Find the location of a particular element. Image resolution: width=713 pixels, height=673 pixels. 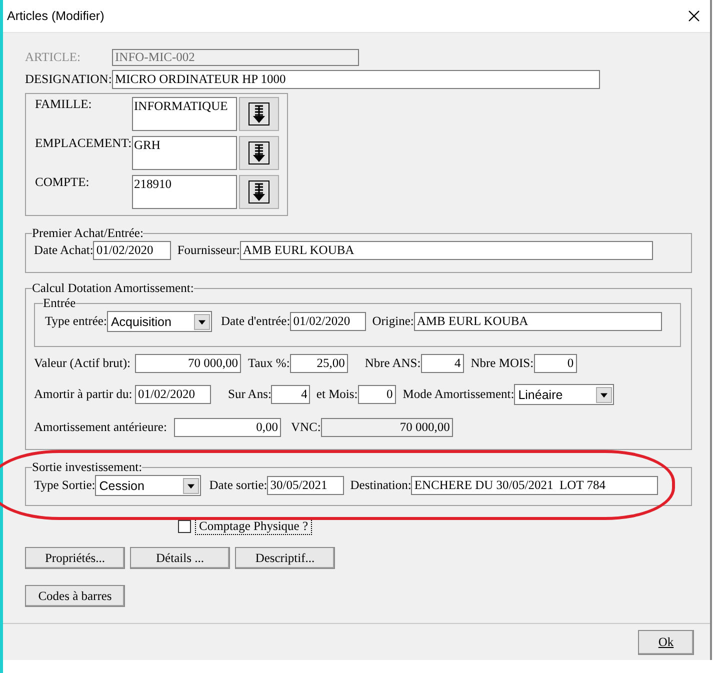

window-title: Articles (Modifier) is located at coordinates (55, 16).